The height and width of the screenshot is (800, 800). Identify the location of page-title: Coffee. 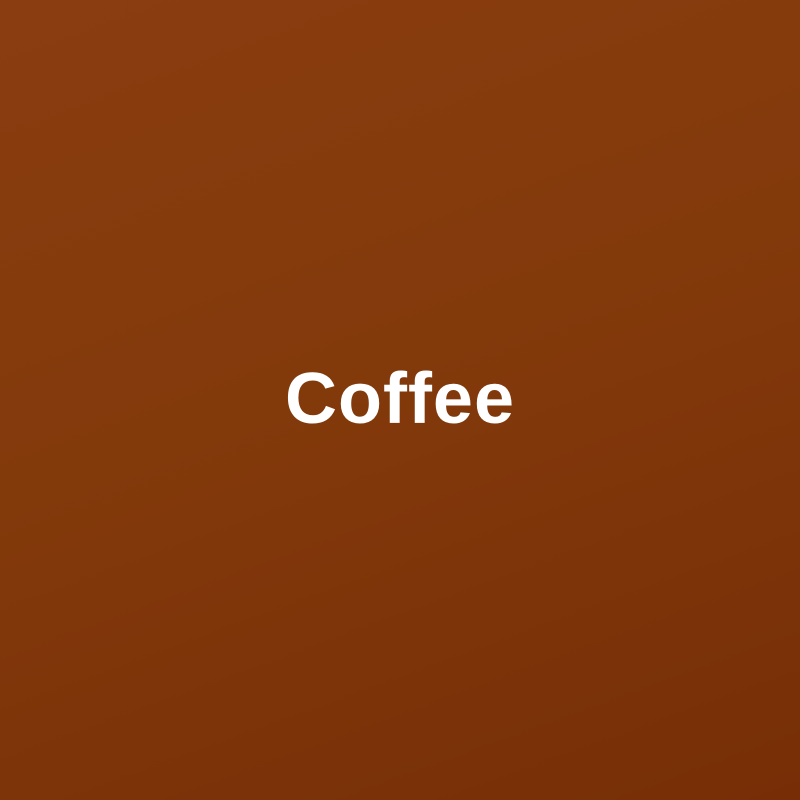
(399, 399).